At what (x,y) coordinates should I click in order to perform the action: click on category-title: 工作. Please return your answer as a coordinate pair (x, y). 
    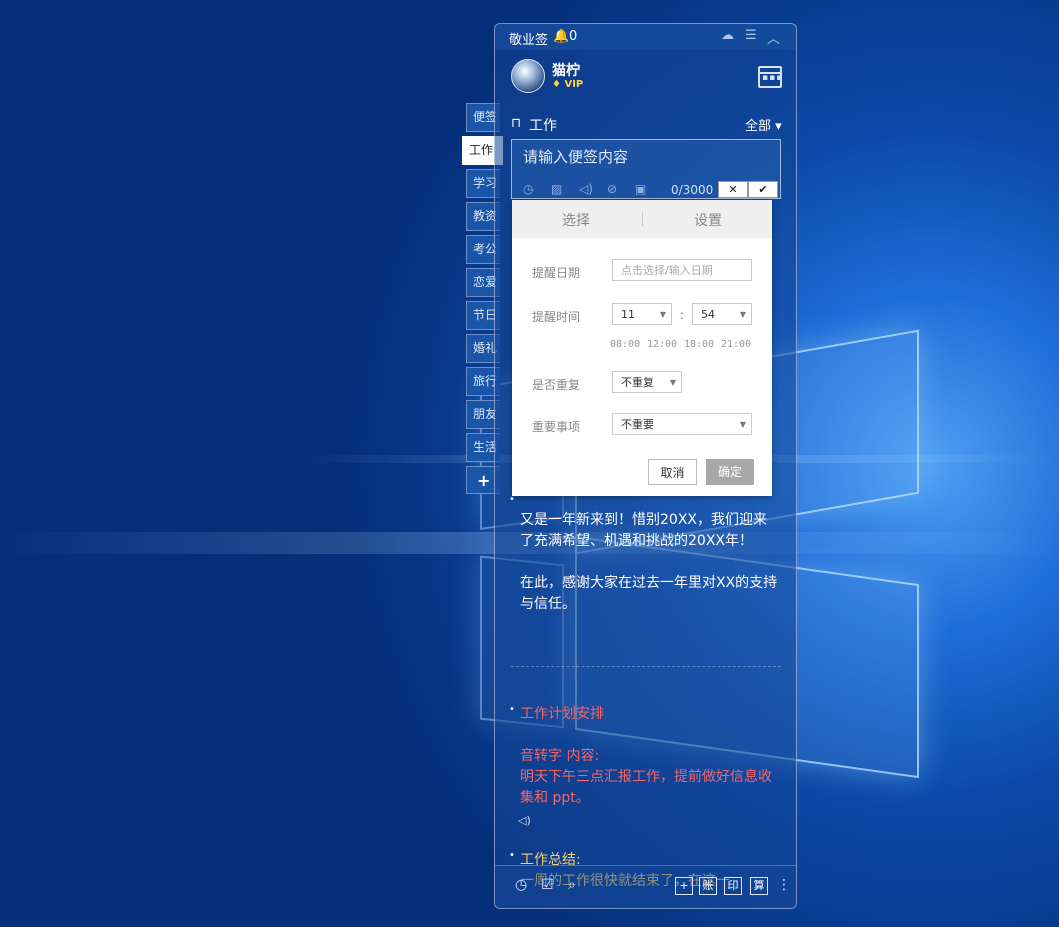
    Looking at the image, I should click on (543, 126).